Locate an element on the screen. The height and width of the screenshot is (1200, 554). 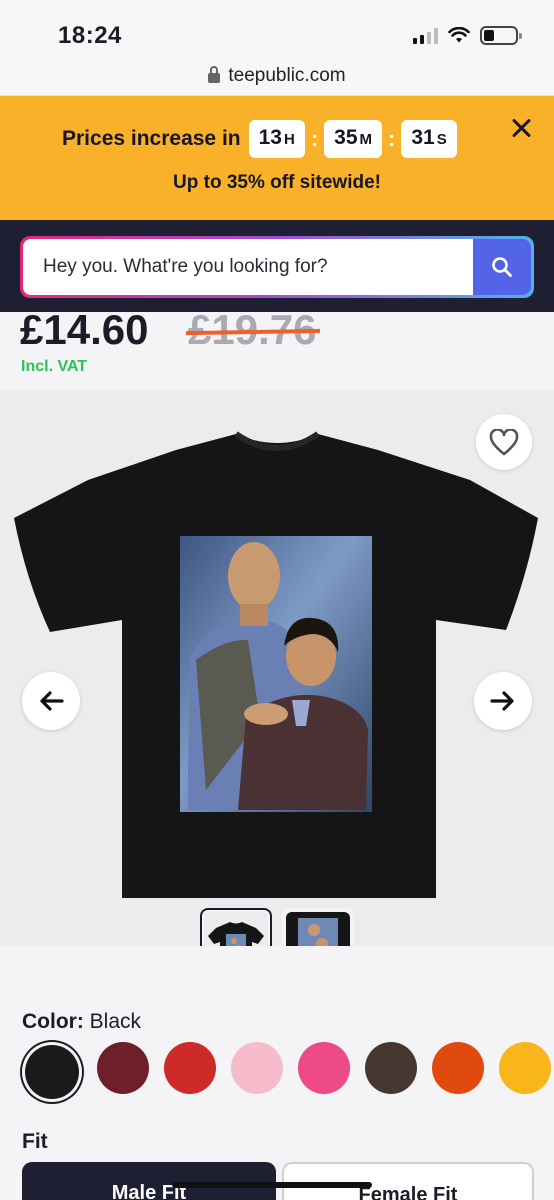
search-icon is located at coordinates (502, 267).